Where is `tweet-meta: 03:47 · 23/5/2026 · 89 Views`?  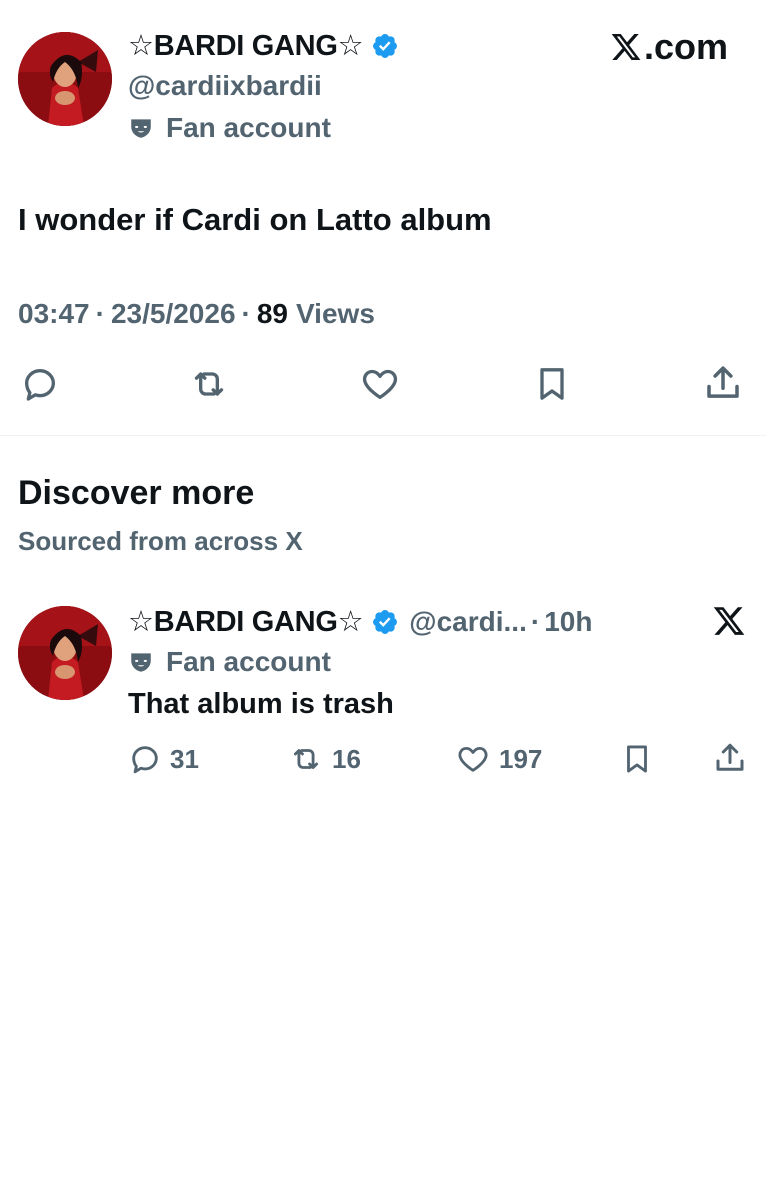
tweet-meta: 03:47 · 23/5/2026 · 89 Views is located at coordinates (196, 314).